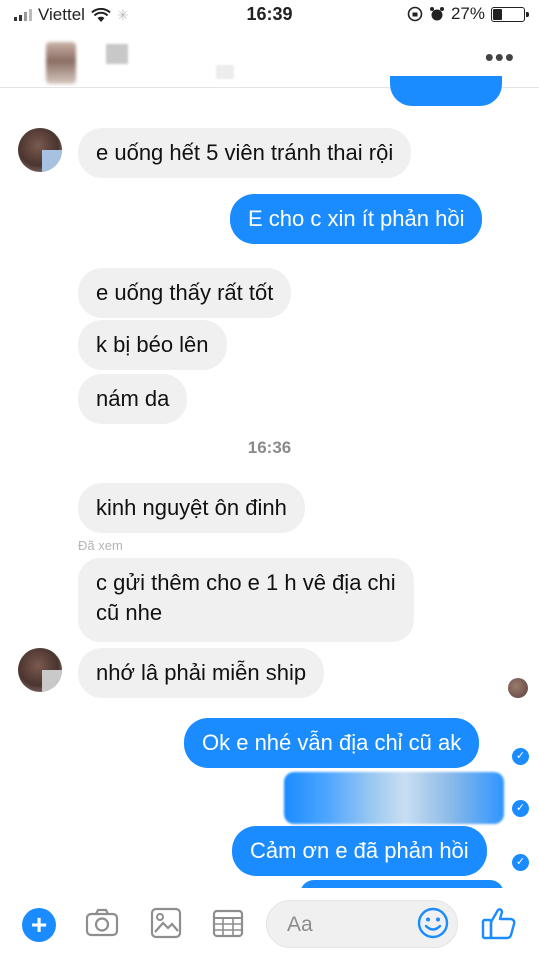  Describe the element at coordinates (102, 923) in the screenshot. I see `camera-icon` at that location.